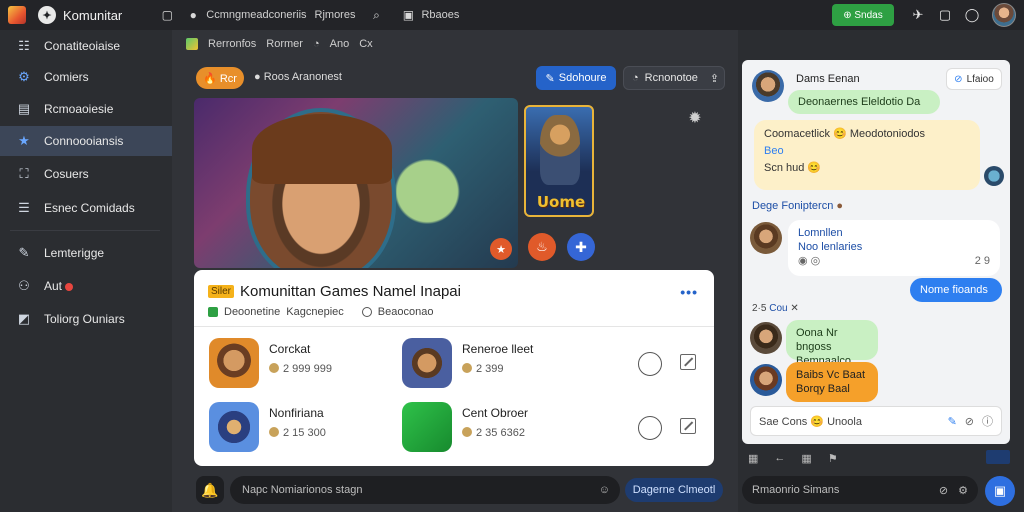 This screenshot has width=1024, height=512. I want to click on bell-icon: 🔔, so click(210, 490).